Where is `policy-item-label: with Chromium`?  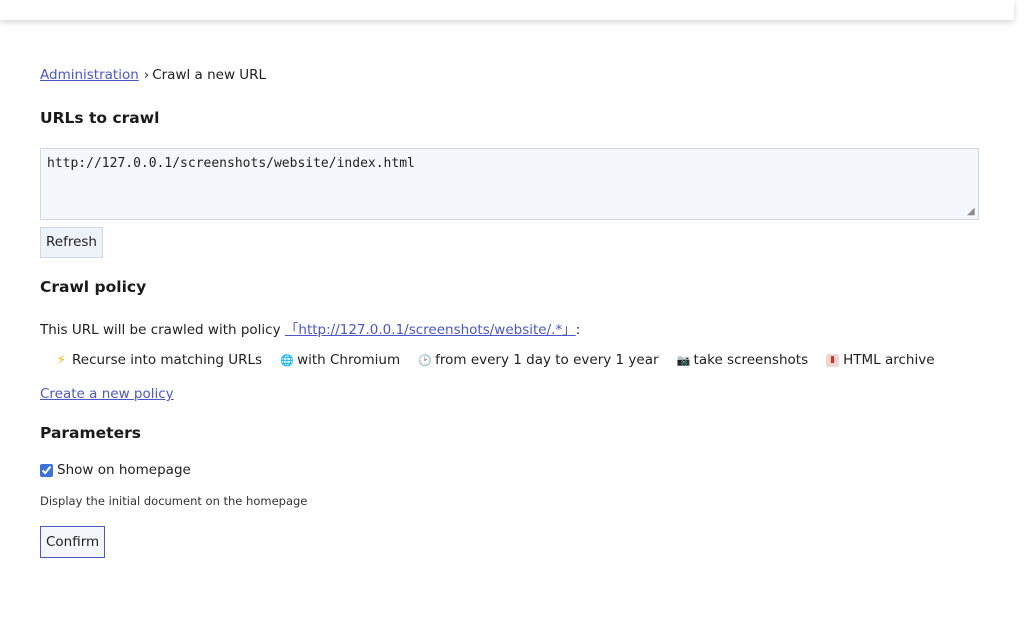
policy-item-label: with Chromium is located at coordinates (349, 360).